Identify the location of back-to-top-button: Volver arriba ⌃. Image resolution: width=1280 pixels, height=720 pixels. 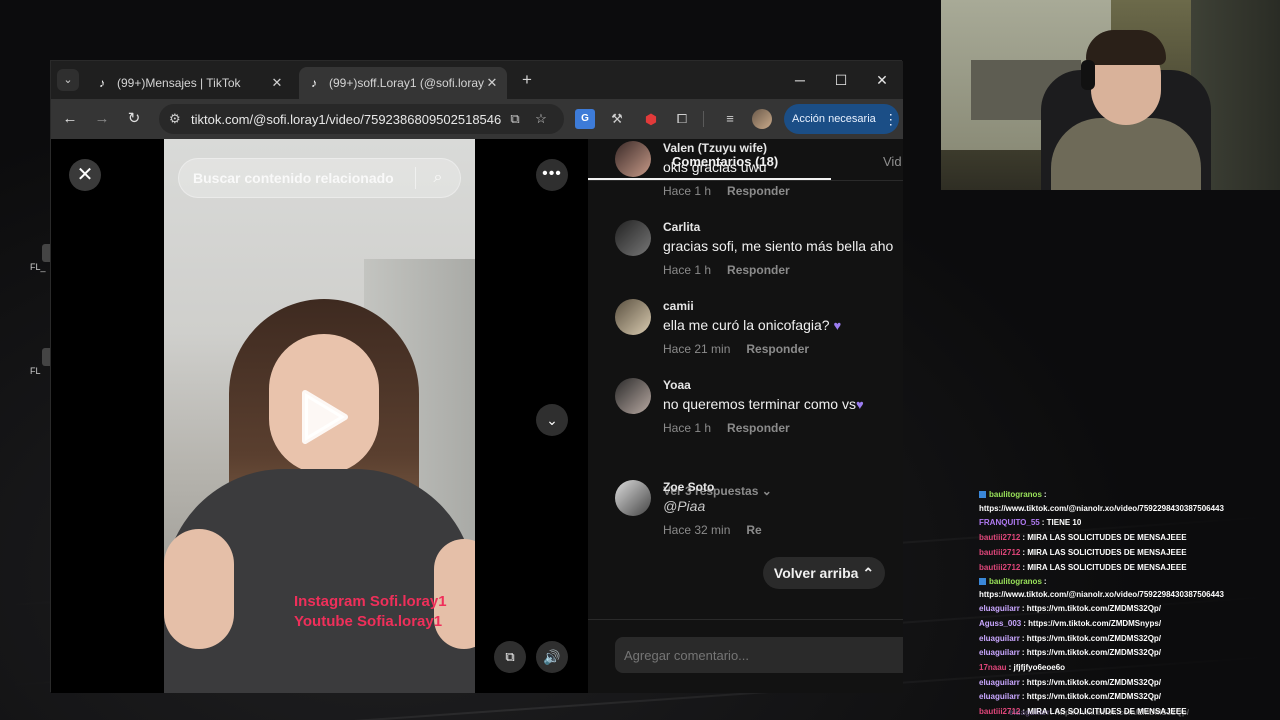
(824, 573).